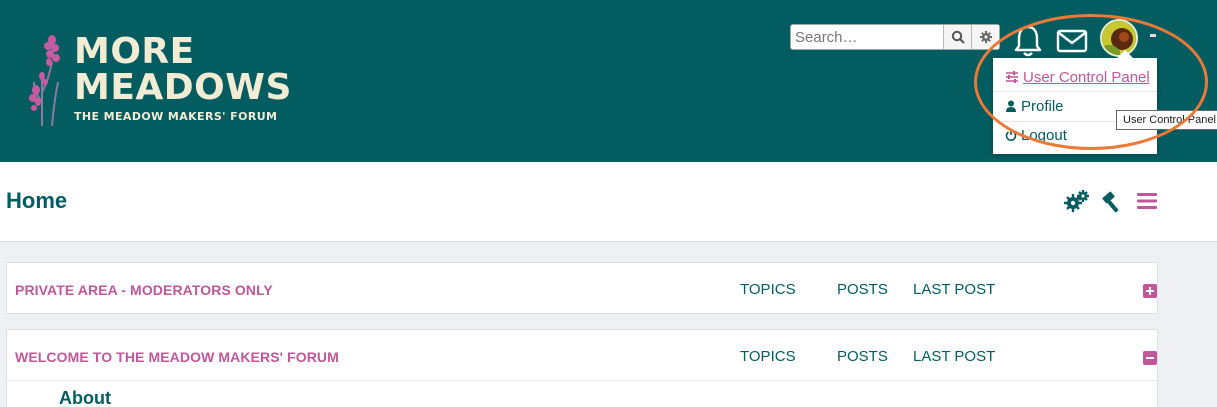 The width and height of the screenshot is (1217, 407). I want to click on menu-divider, so click(1075, 91).